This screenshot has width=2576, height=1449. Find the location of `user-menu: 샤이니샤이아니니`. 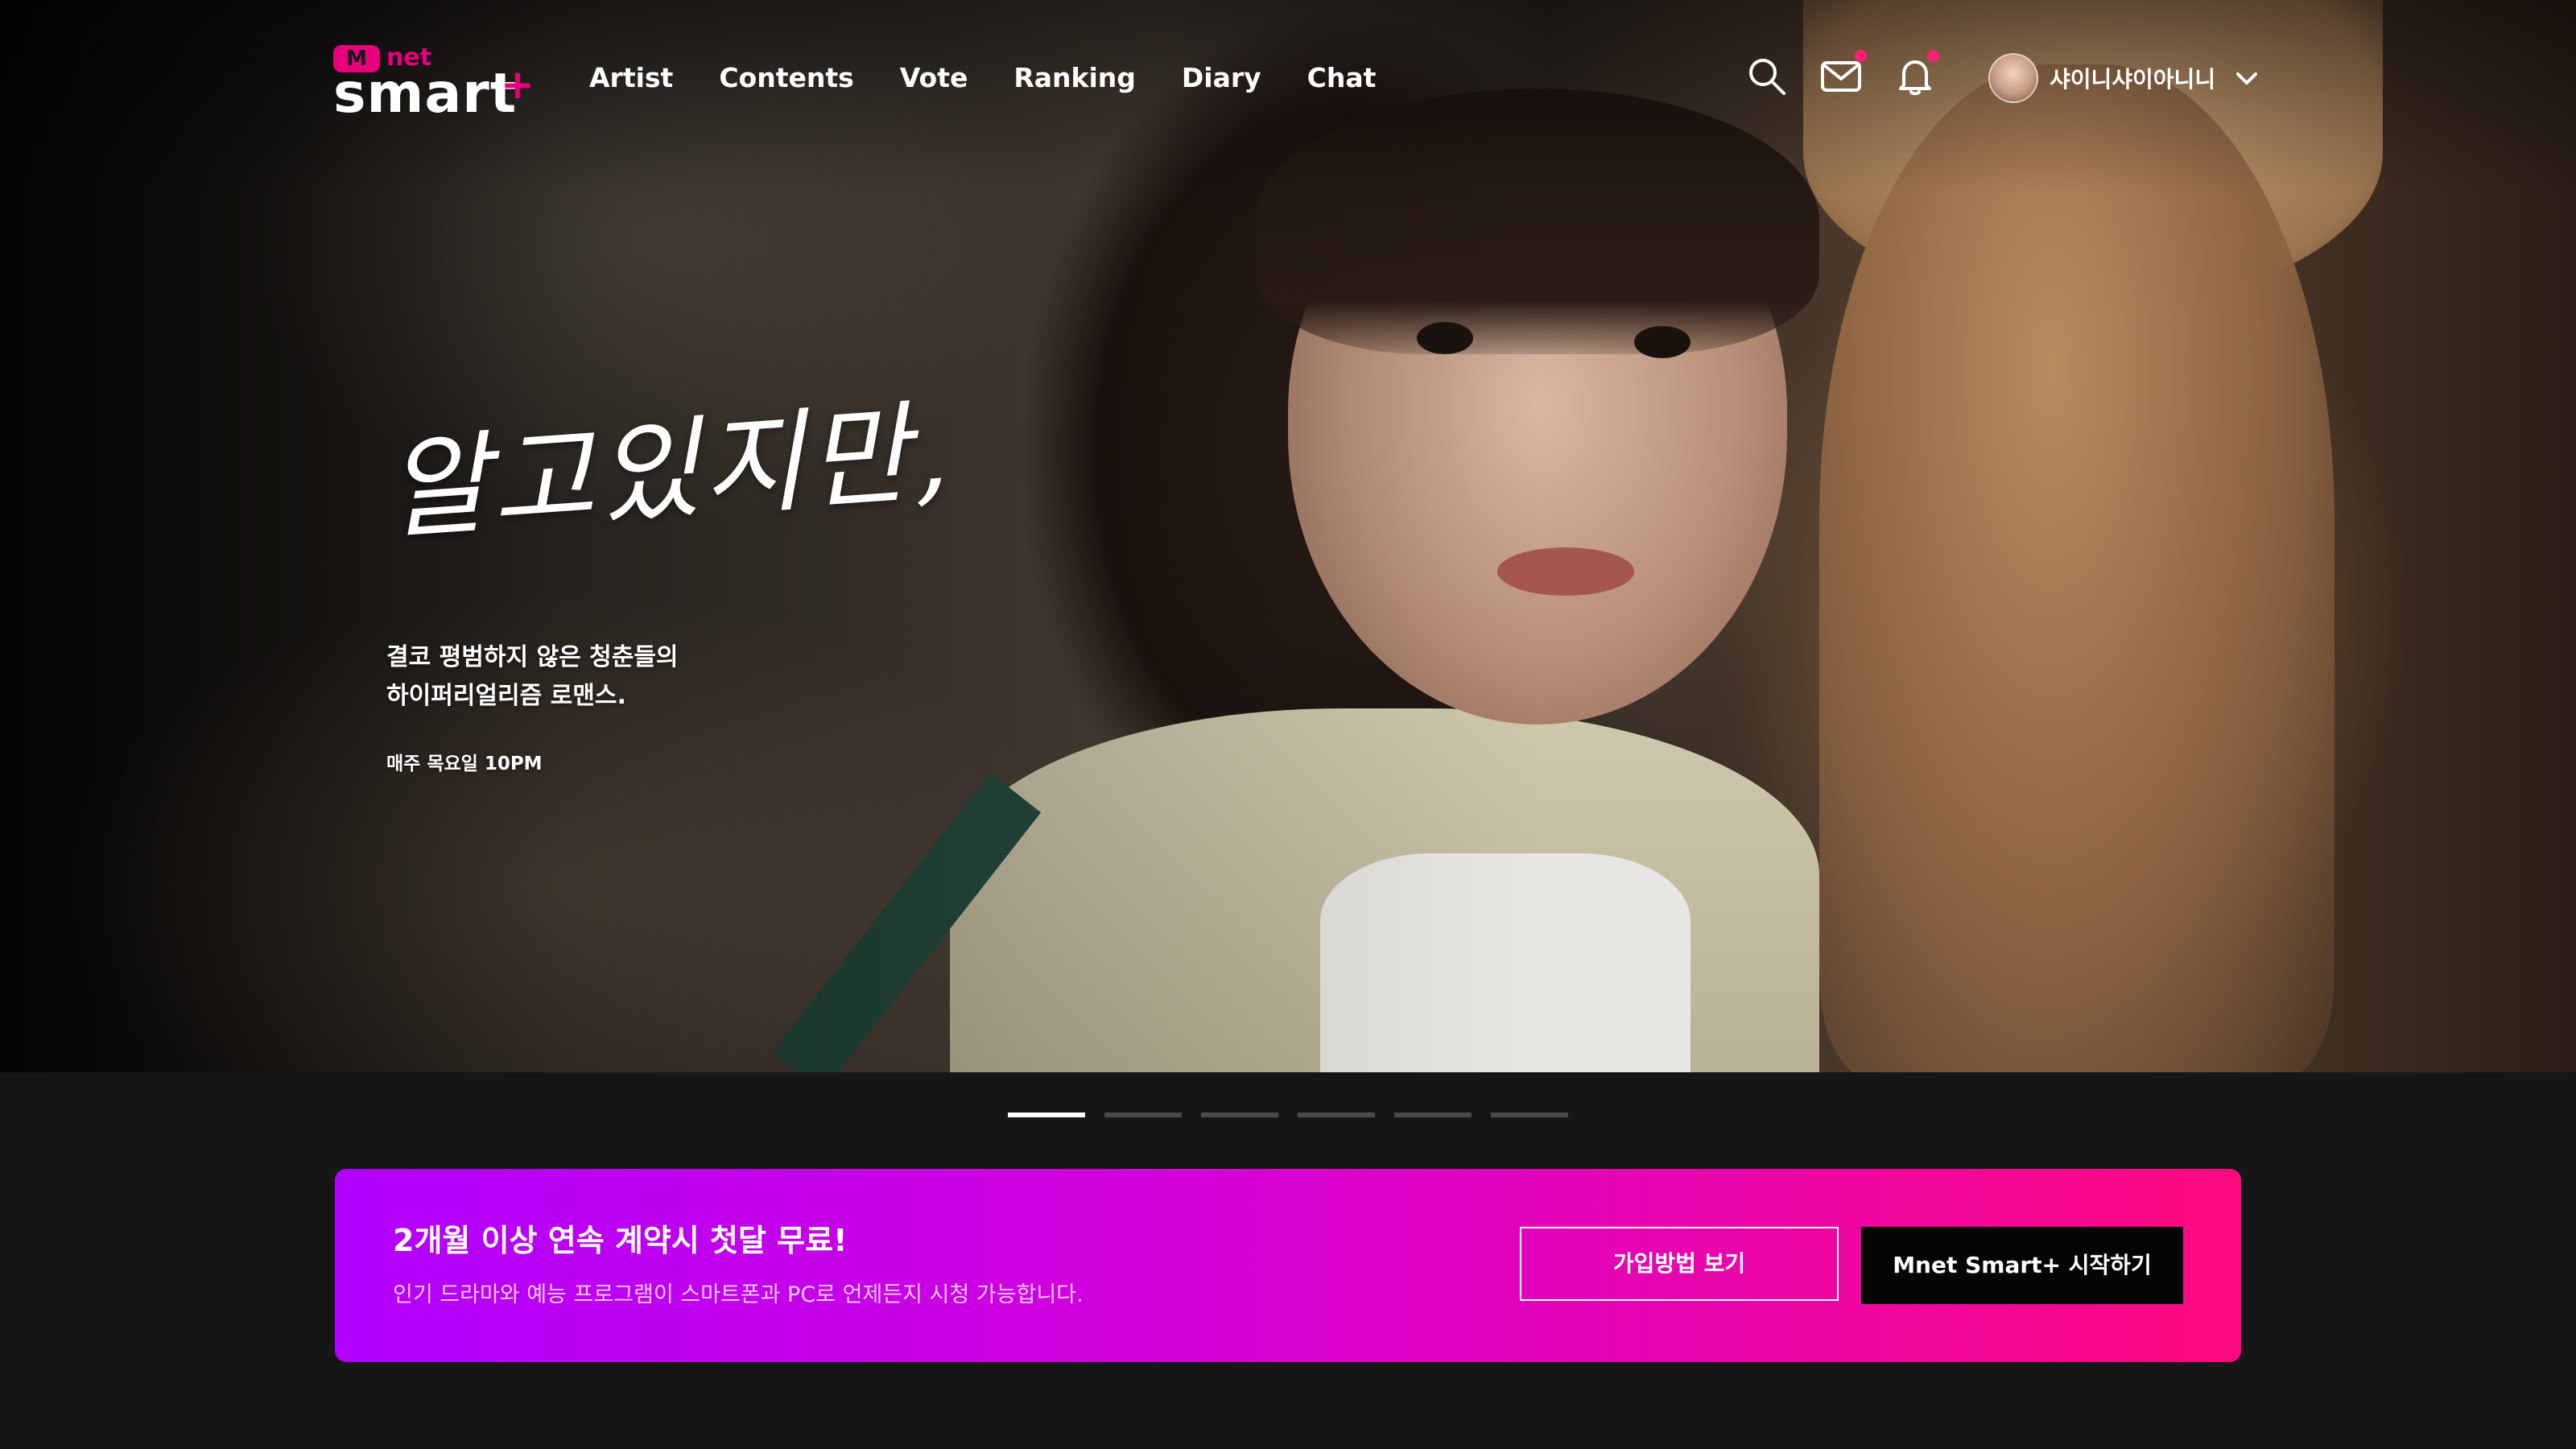

user-menu: 샤이니샤이아니니 is located at coordinates (2124, 78).